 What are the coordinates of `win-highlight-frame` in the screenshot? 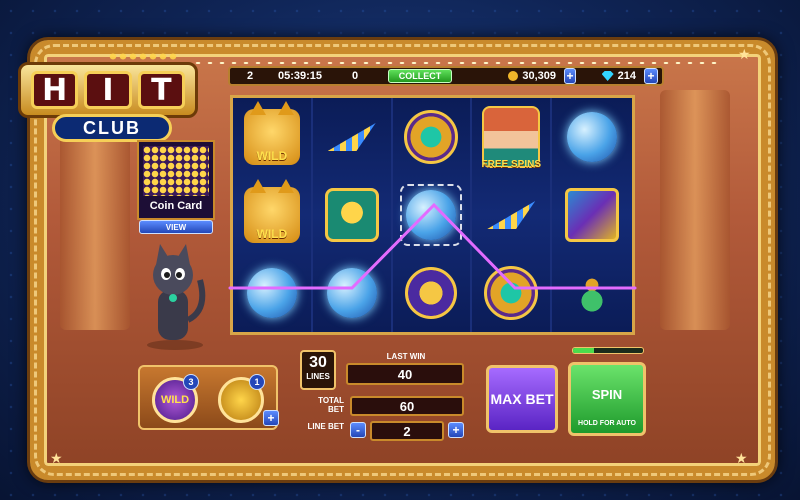 It's located at (431, 215).